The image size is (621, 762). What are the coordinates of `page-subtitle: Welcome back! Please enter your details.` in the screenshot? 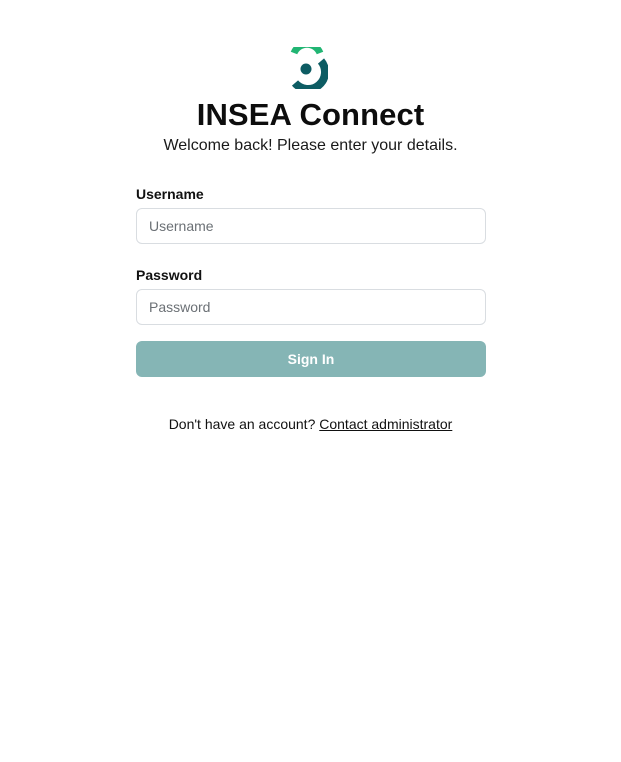 It's located at (310, 145).